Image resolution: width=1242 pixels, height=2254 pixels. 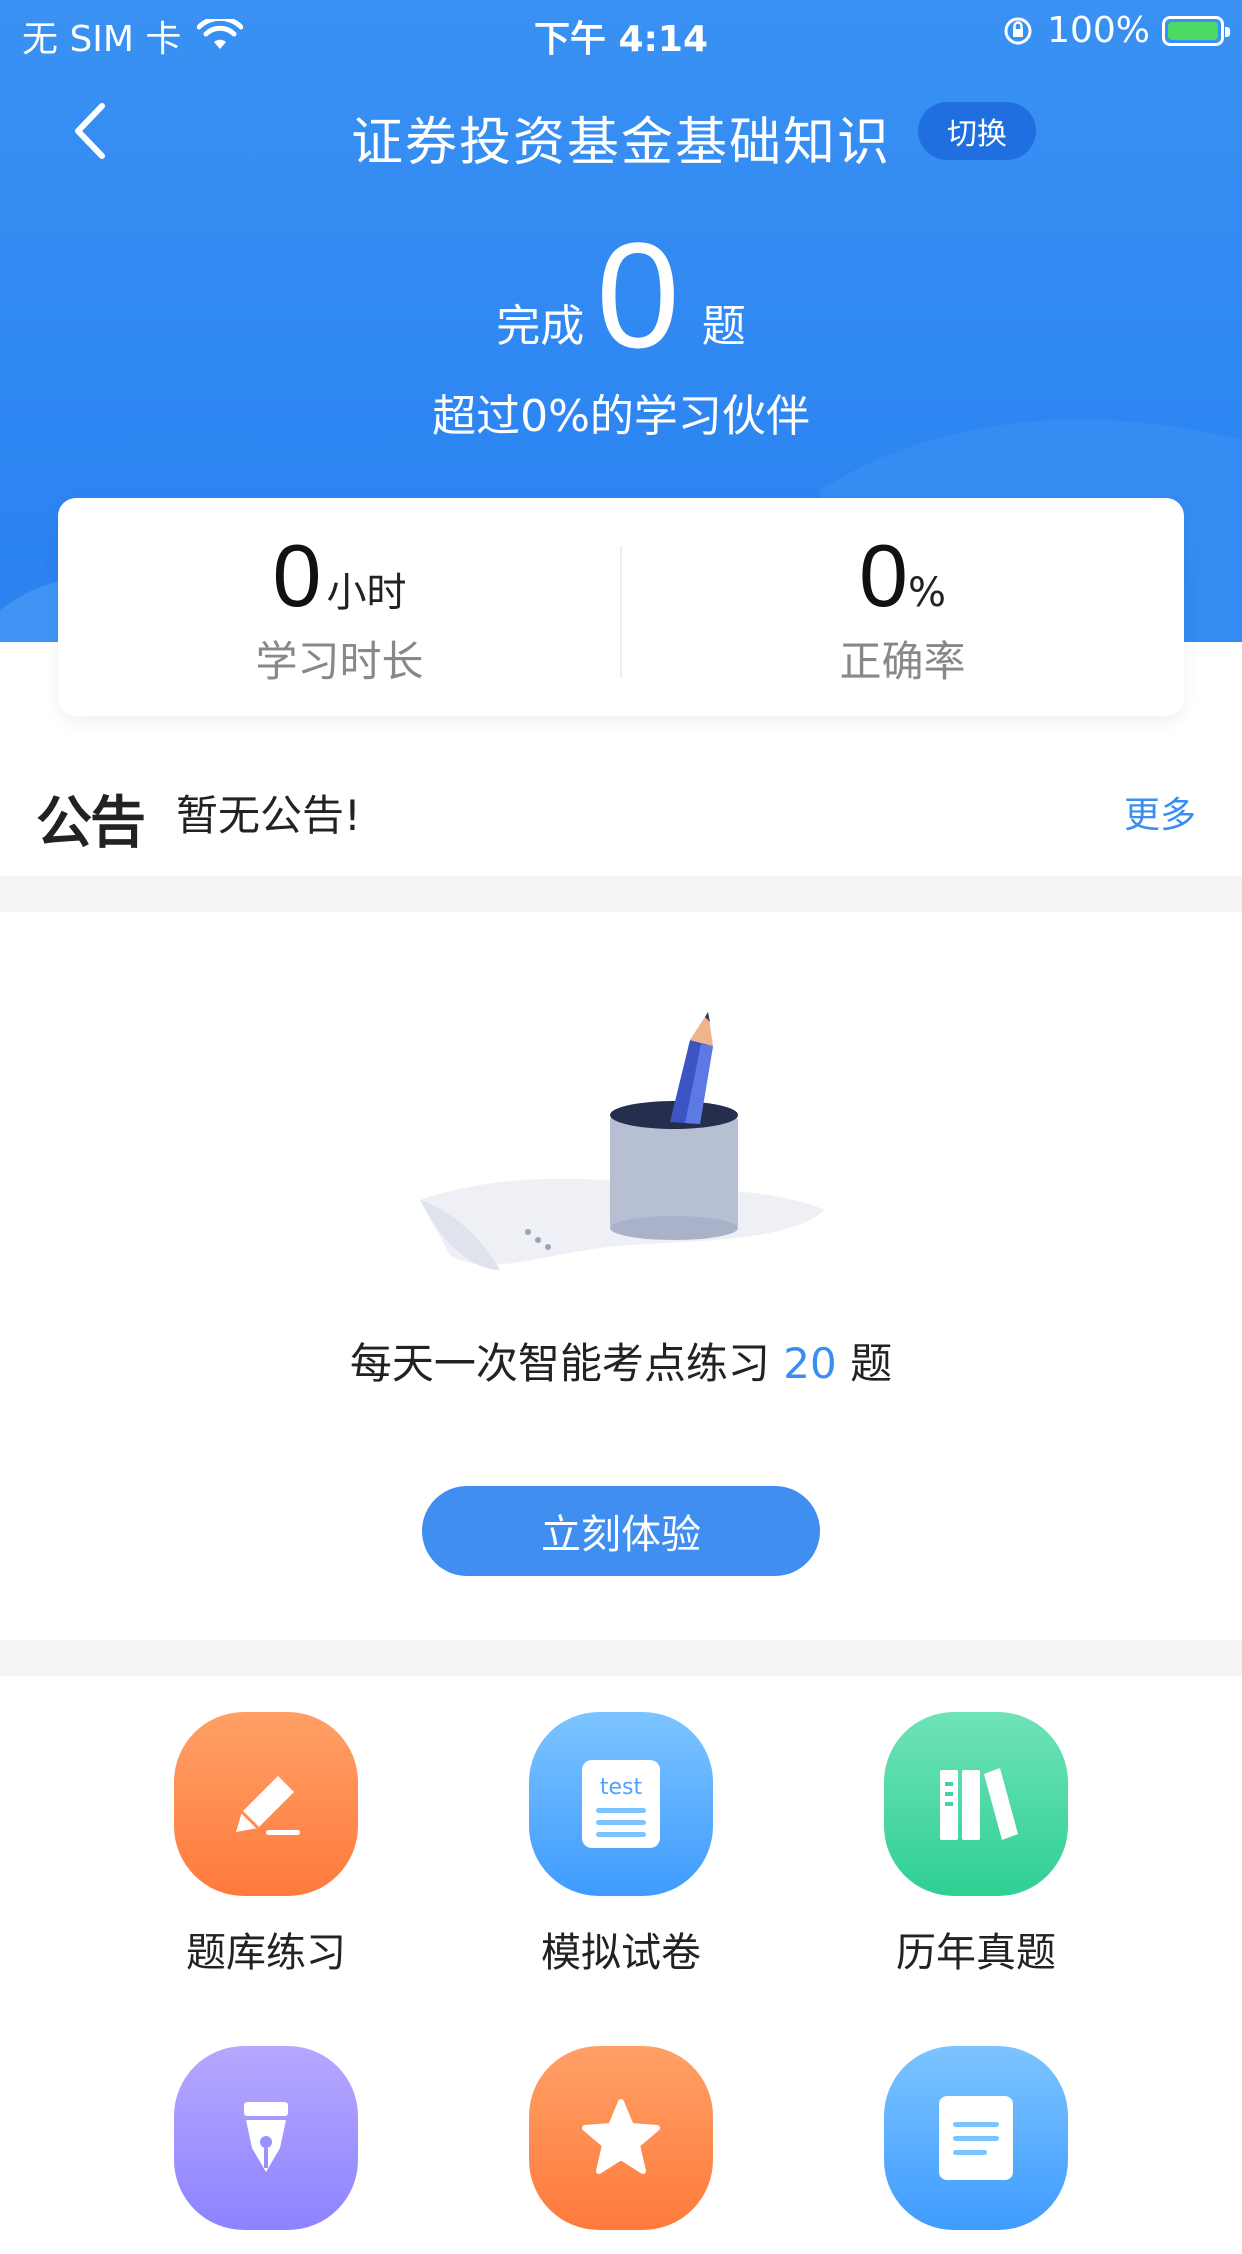 I want to click on hours-label: 学习时长, so click(x=339, y=661).